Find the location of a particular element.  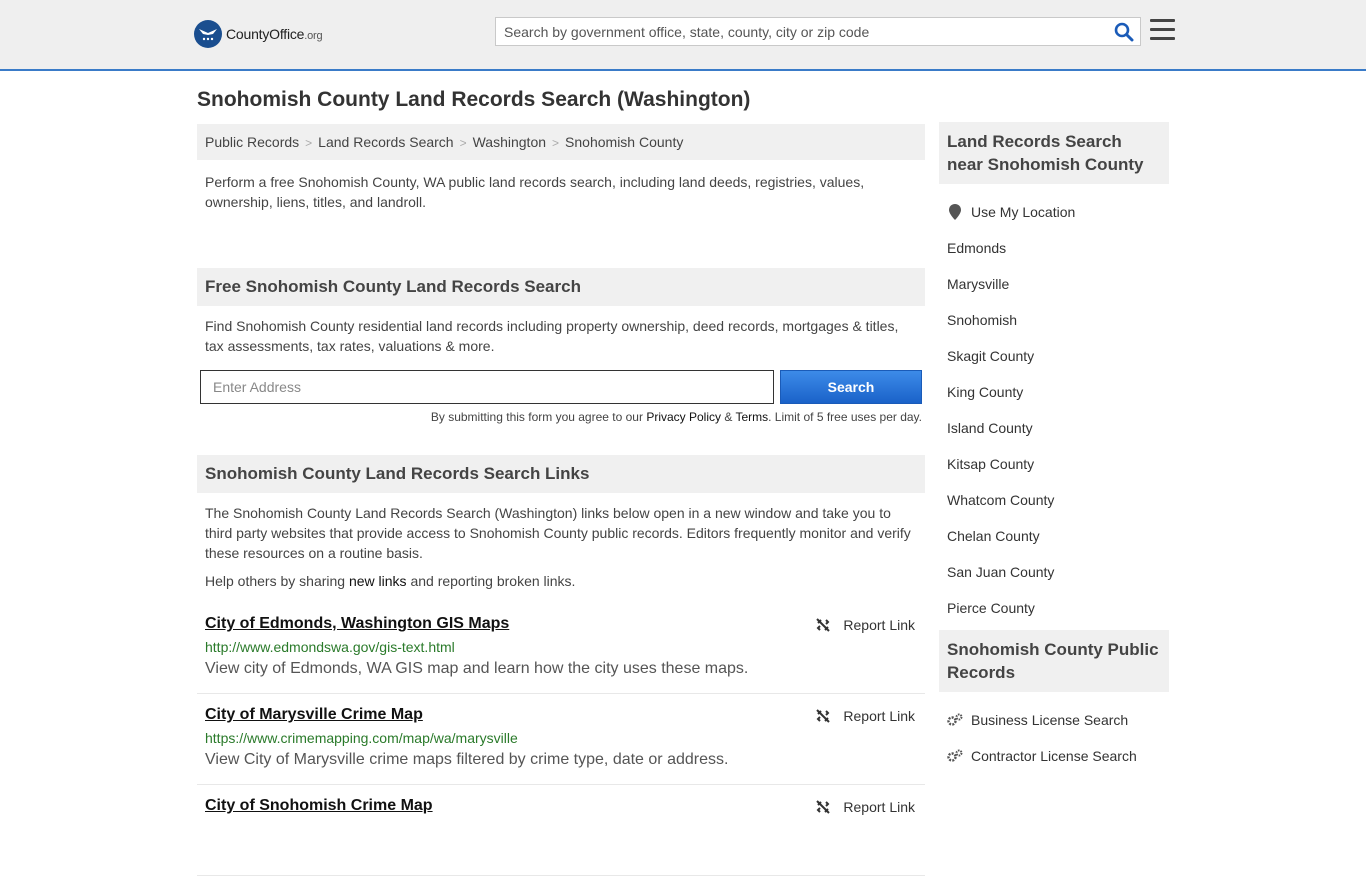

nearby-link: Whatcom County is located at coordinates (1000, 500).